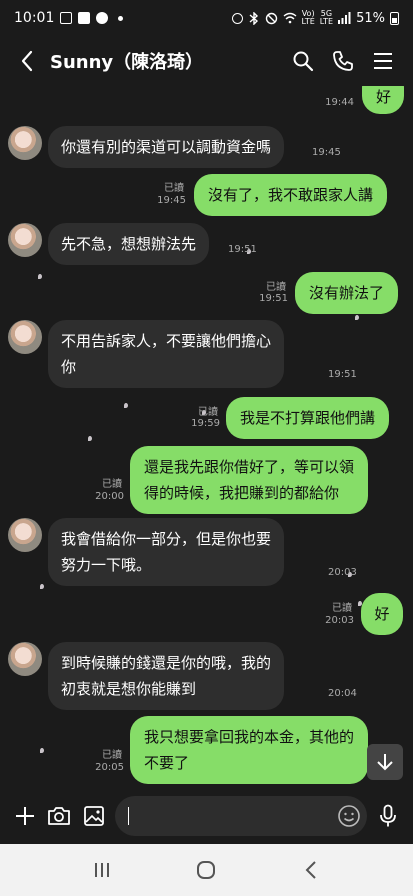  I want to click on message-text-line: 我只想要拿回我的本金，其他的, so click(249, 737).